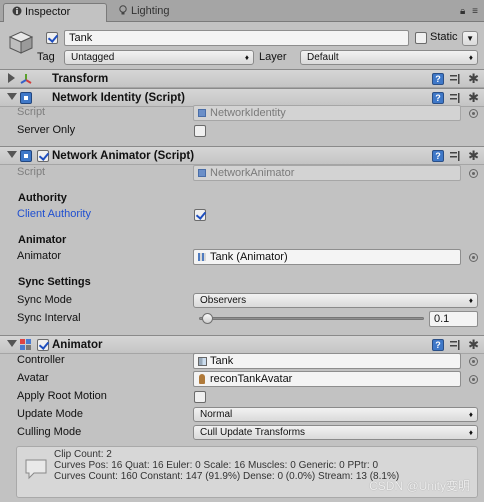 This screenshot has width=484, height=502. I want to click on transform-component-header: Transform ? ✱, so click(242, 78).